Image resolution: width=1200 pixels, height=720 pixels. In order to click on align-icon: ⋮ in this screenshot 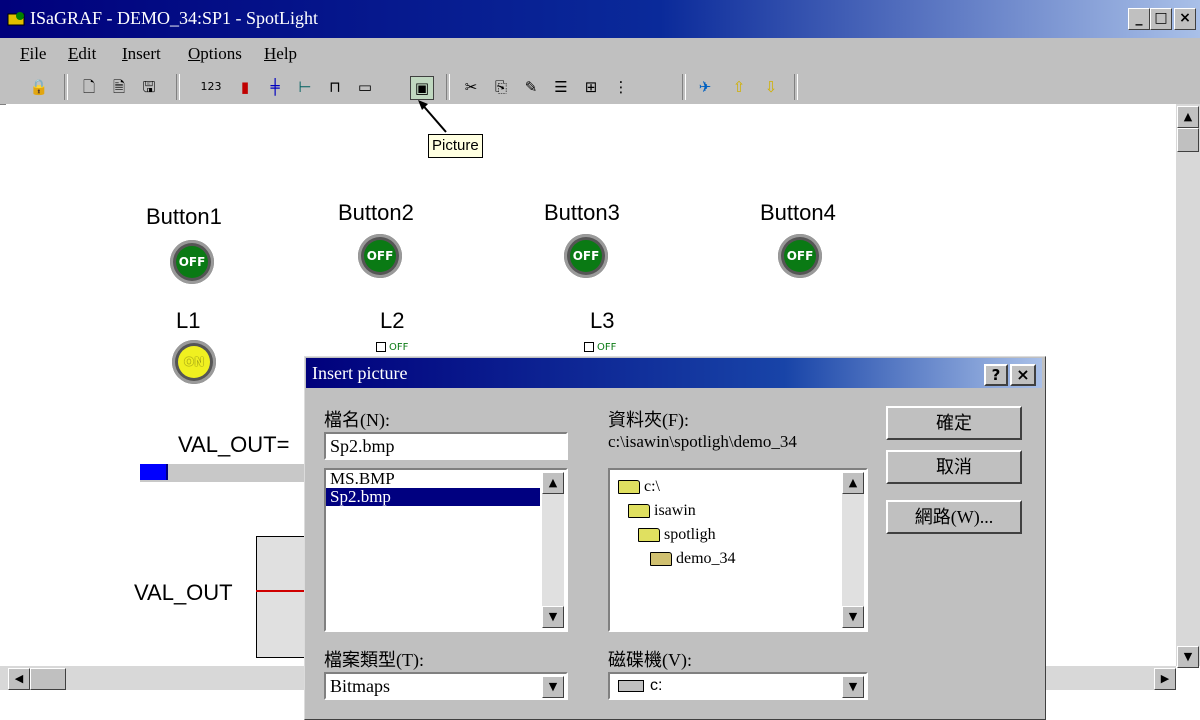, I will do `click(621, 87)`.